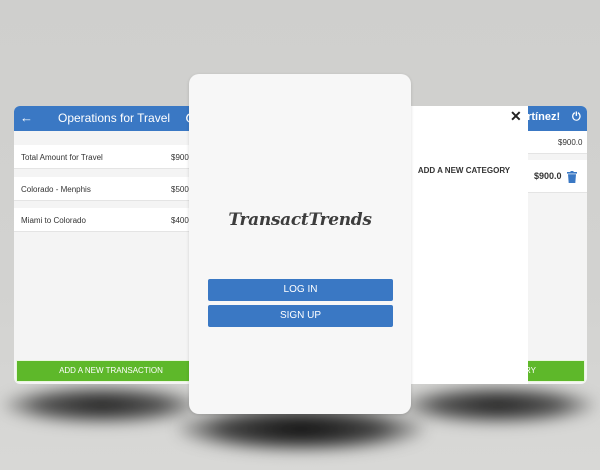 This screenshot has width=600, height=470. What do you see at coordinates (106, 189) in the screenshot?
I see `transaction-row: Colorado - Menphis $500` at bounding box center [106, 189].